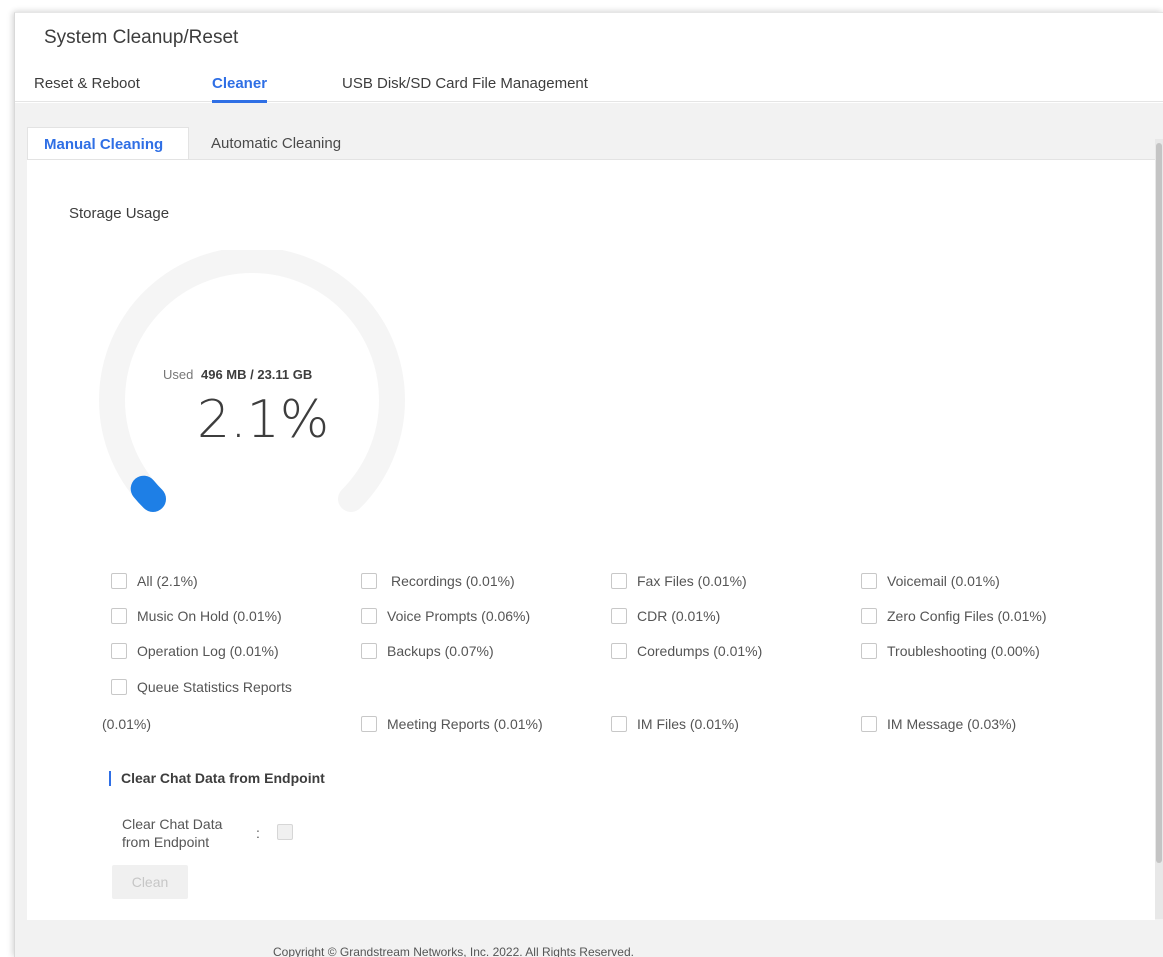 The image size is (1163, 957). What do you see at coordinates (459, 616) in the screenshot?
I see `checkbox-label: Voice Prompts (0.06%)` at bounding box center [459, 616].